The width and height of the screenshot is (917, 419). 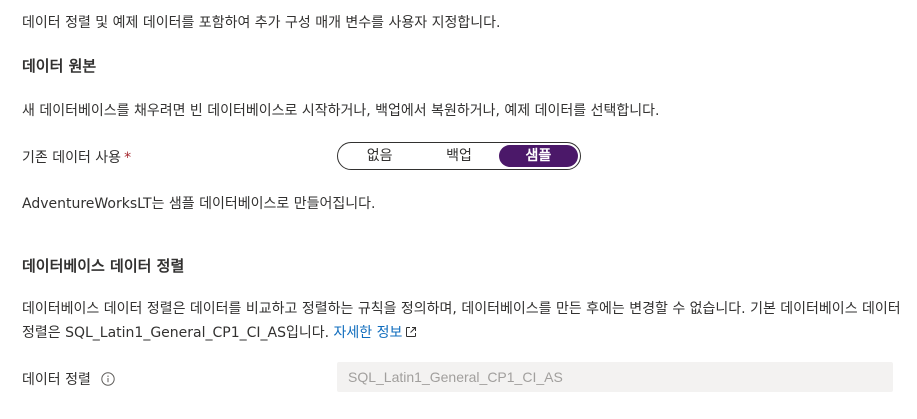 I want to click on collation-input, so click(x=615, y=377).